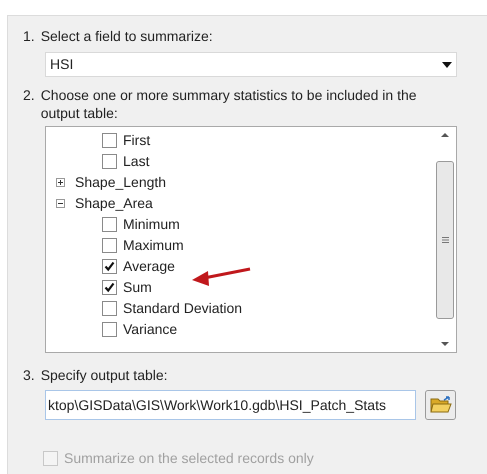 The width and height of the screenshot is (487, 474). I want to click on collapse-icon, so click(60, 203).